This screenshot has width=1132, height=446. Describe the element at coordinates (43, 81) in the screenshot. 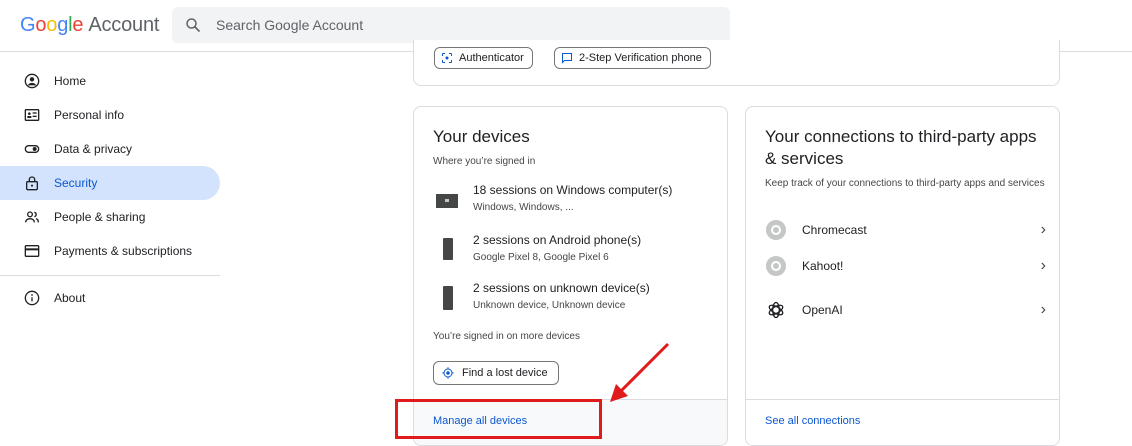

I see `sidebar-item-home: Home` at that location.